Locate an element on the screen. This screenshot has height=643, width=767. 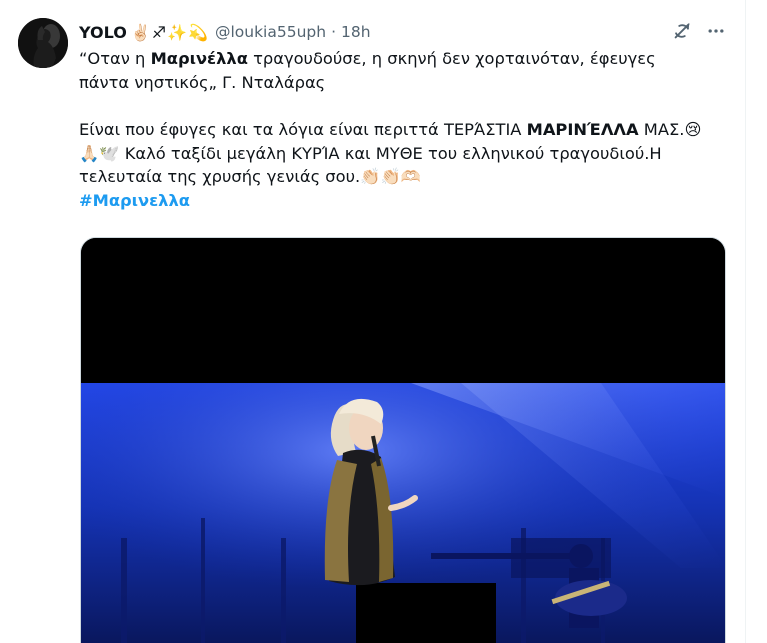
avatar-silhouette-icon is located at coordinates (43, 43).